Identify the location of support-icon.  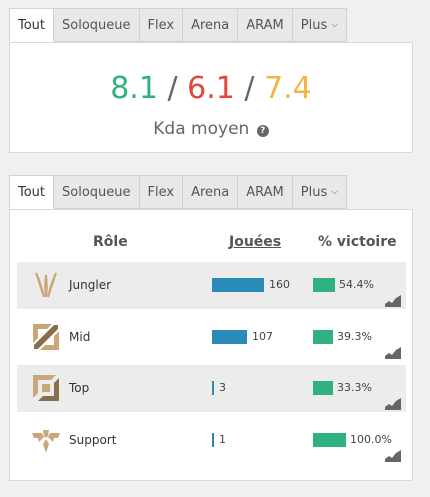
(46, 440).